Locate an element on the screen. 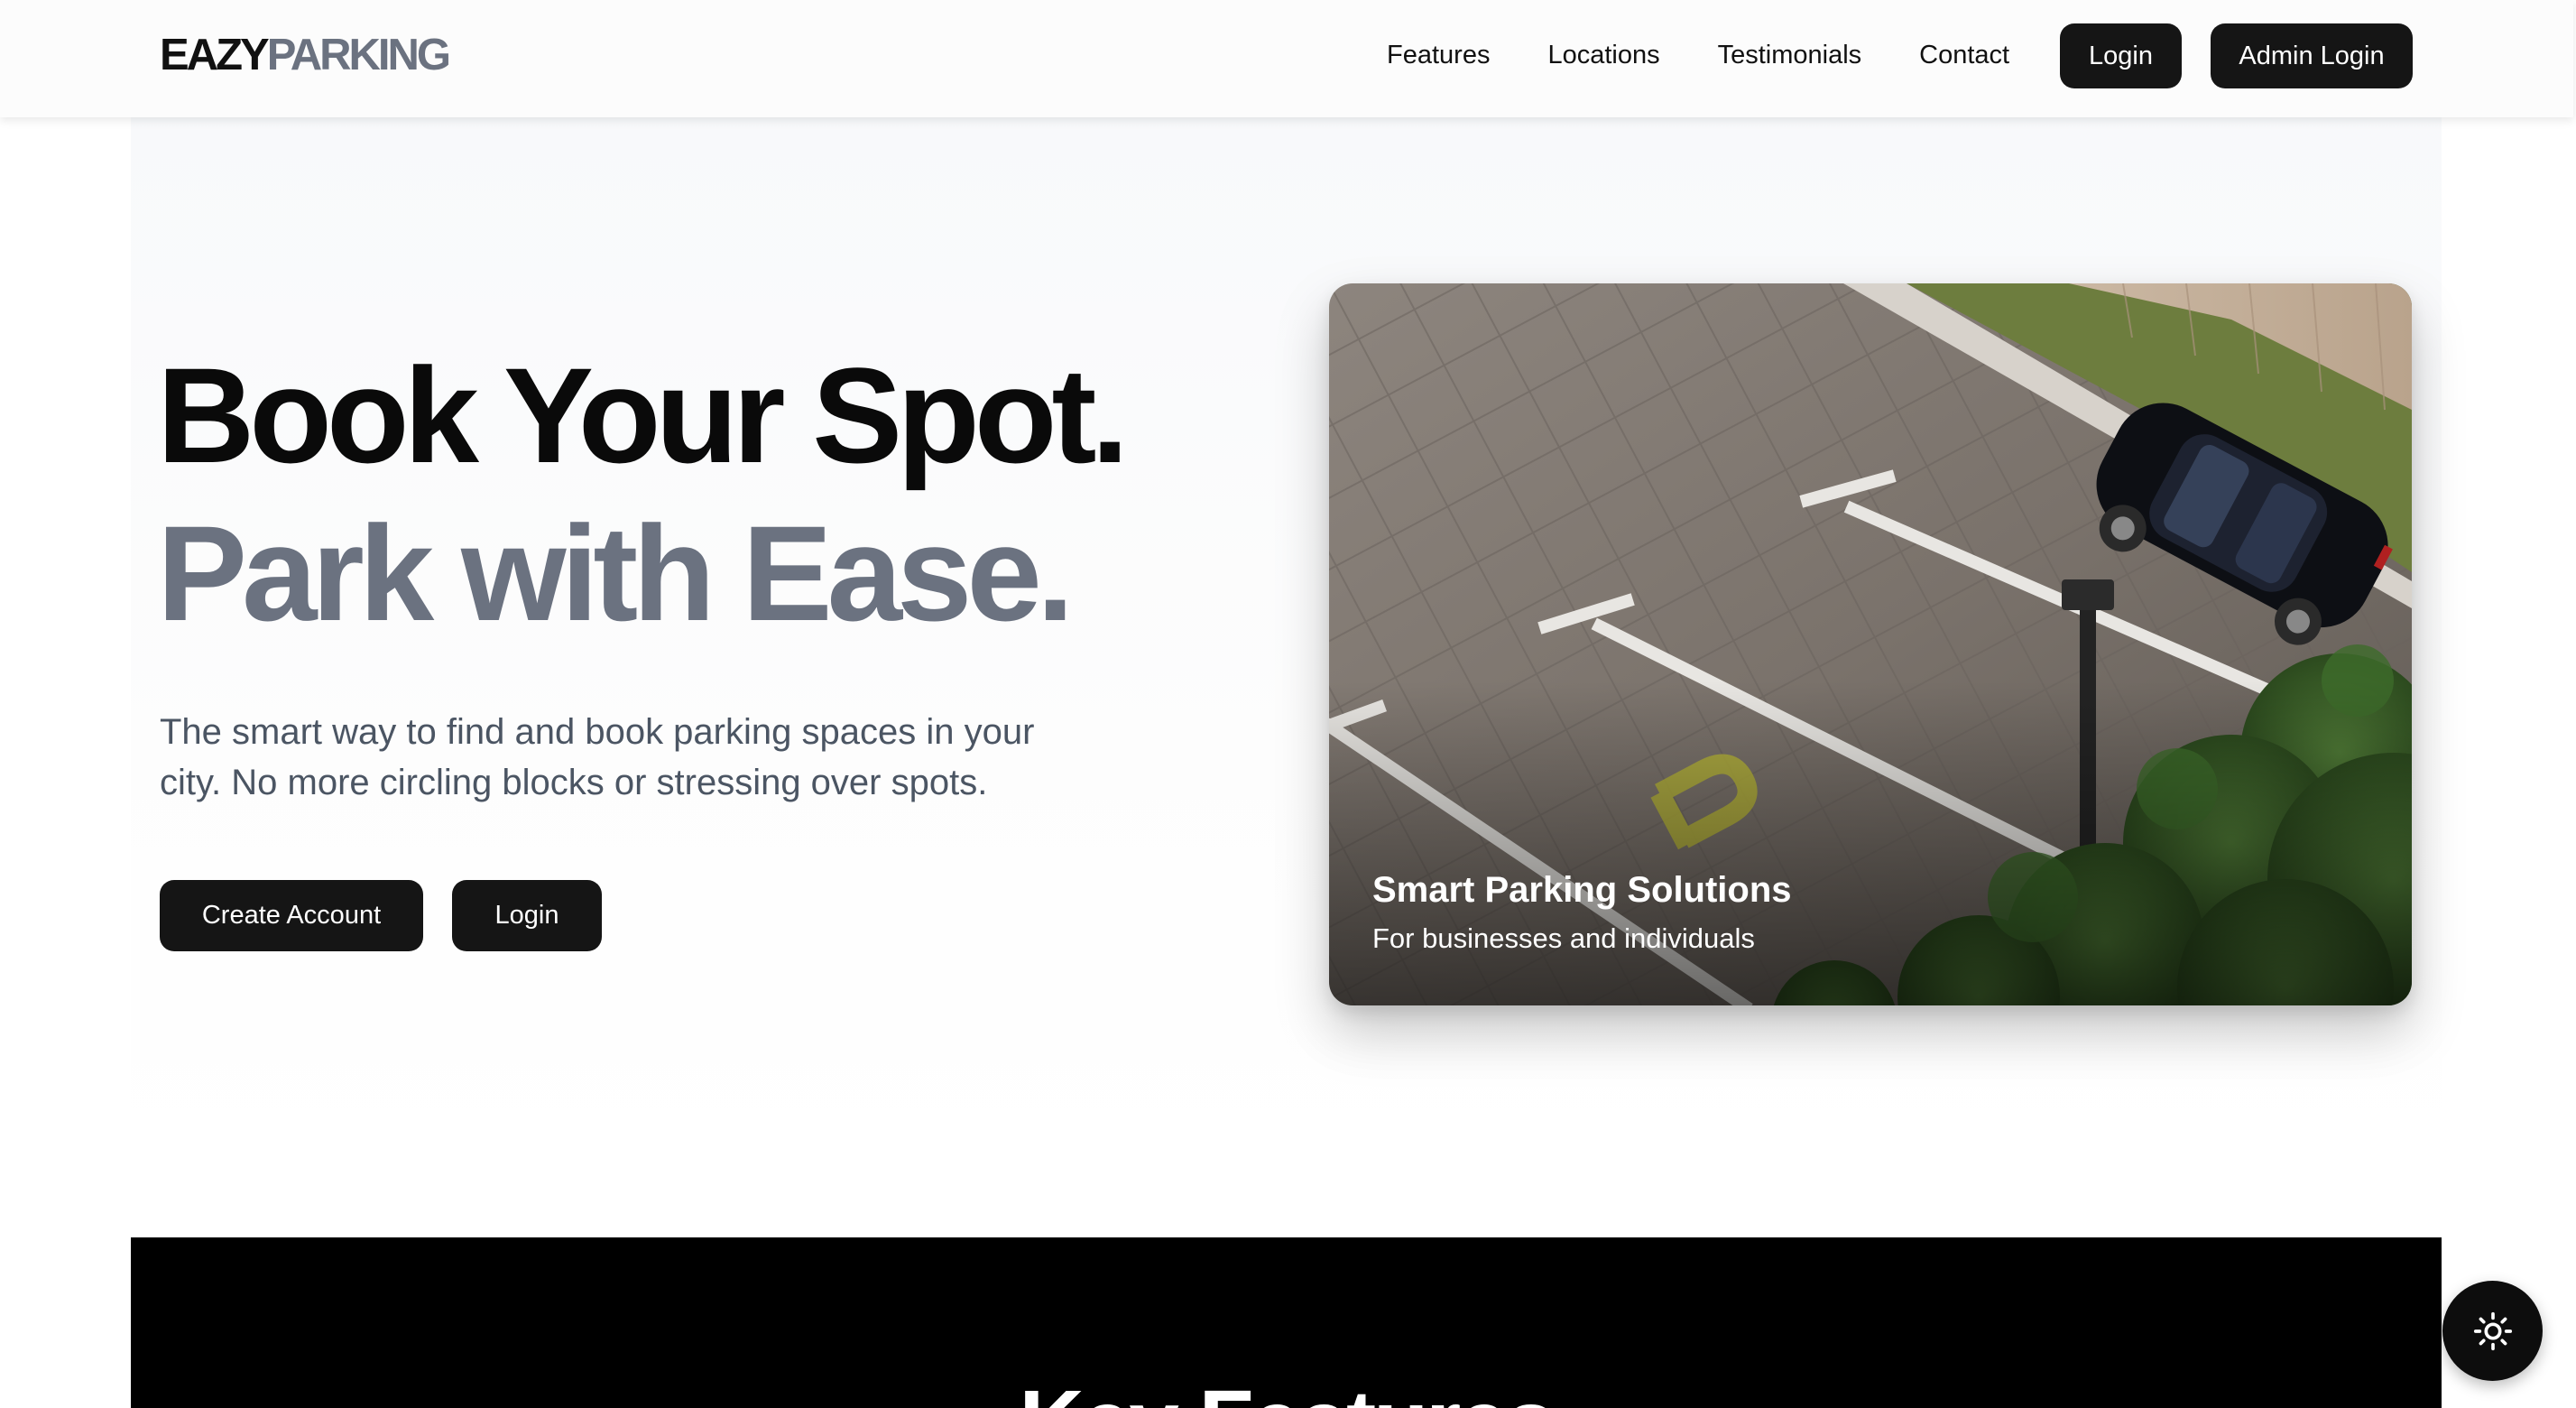  nav-link-contact: Contact is located at coordinates (1964, 55).